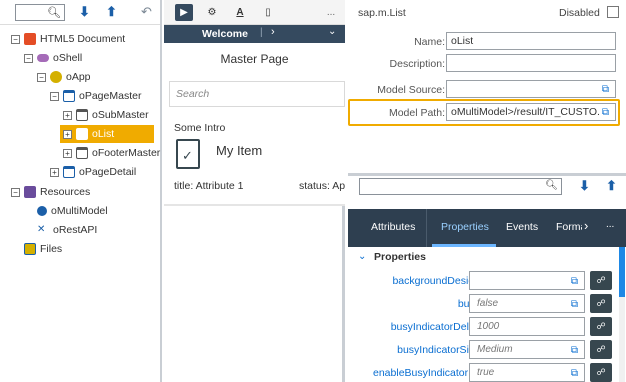 The height and width of the screenshot is (382, 626). I want to click on name-field: oList, so click(531, 41).